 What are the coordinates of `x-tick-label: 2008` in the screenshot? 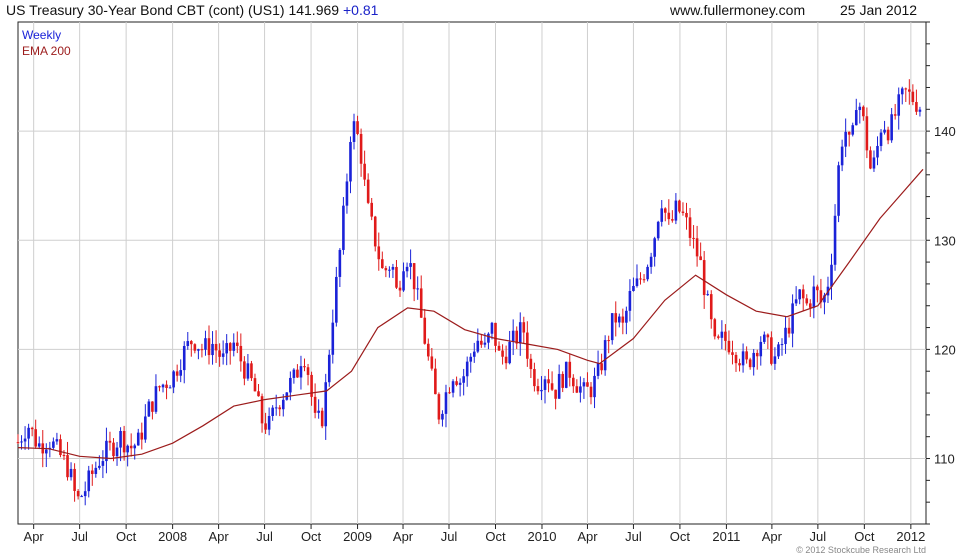 It's located at (172, 536).